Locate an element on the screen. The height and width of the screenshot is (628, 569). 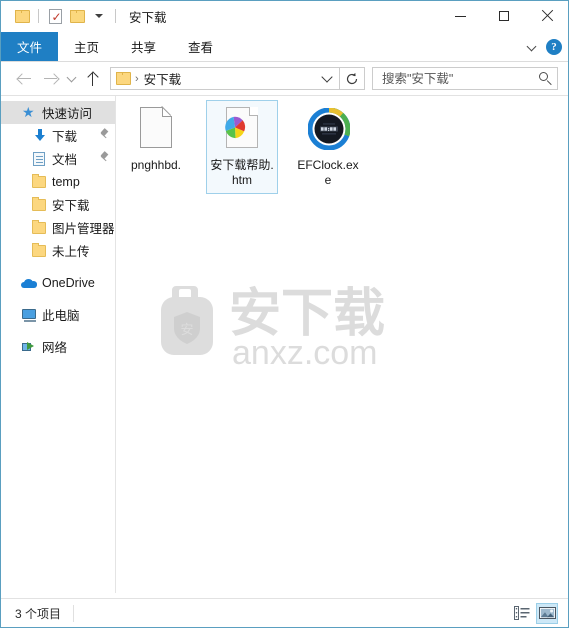
close-button is located at coordinates (546, 16).